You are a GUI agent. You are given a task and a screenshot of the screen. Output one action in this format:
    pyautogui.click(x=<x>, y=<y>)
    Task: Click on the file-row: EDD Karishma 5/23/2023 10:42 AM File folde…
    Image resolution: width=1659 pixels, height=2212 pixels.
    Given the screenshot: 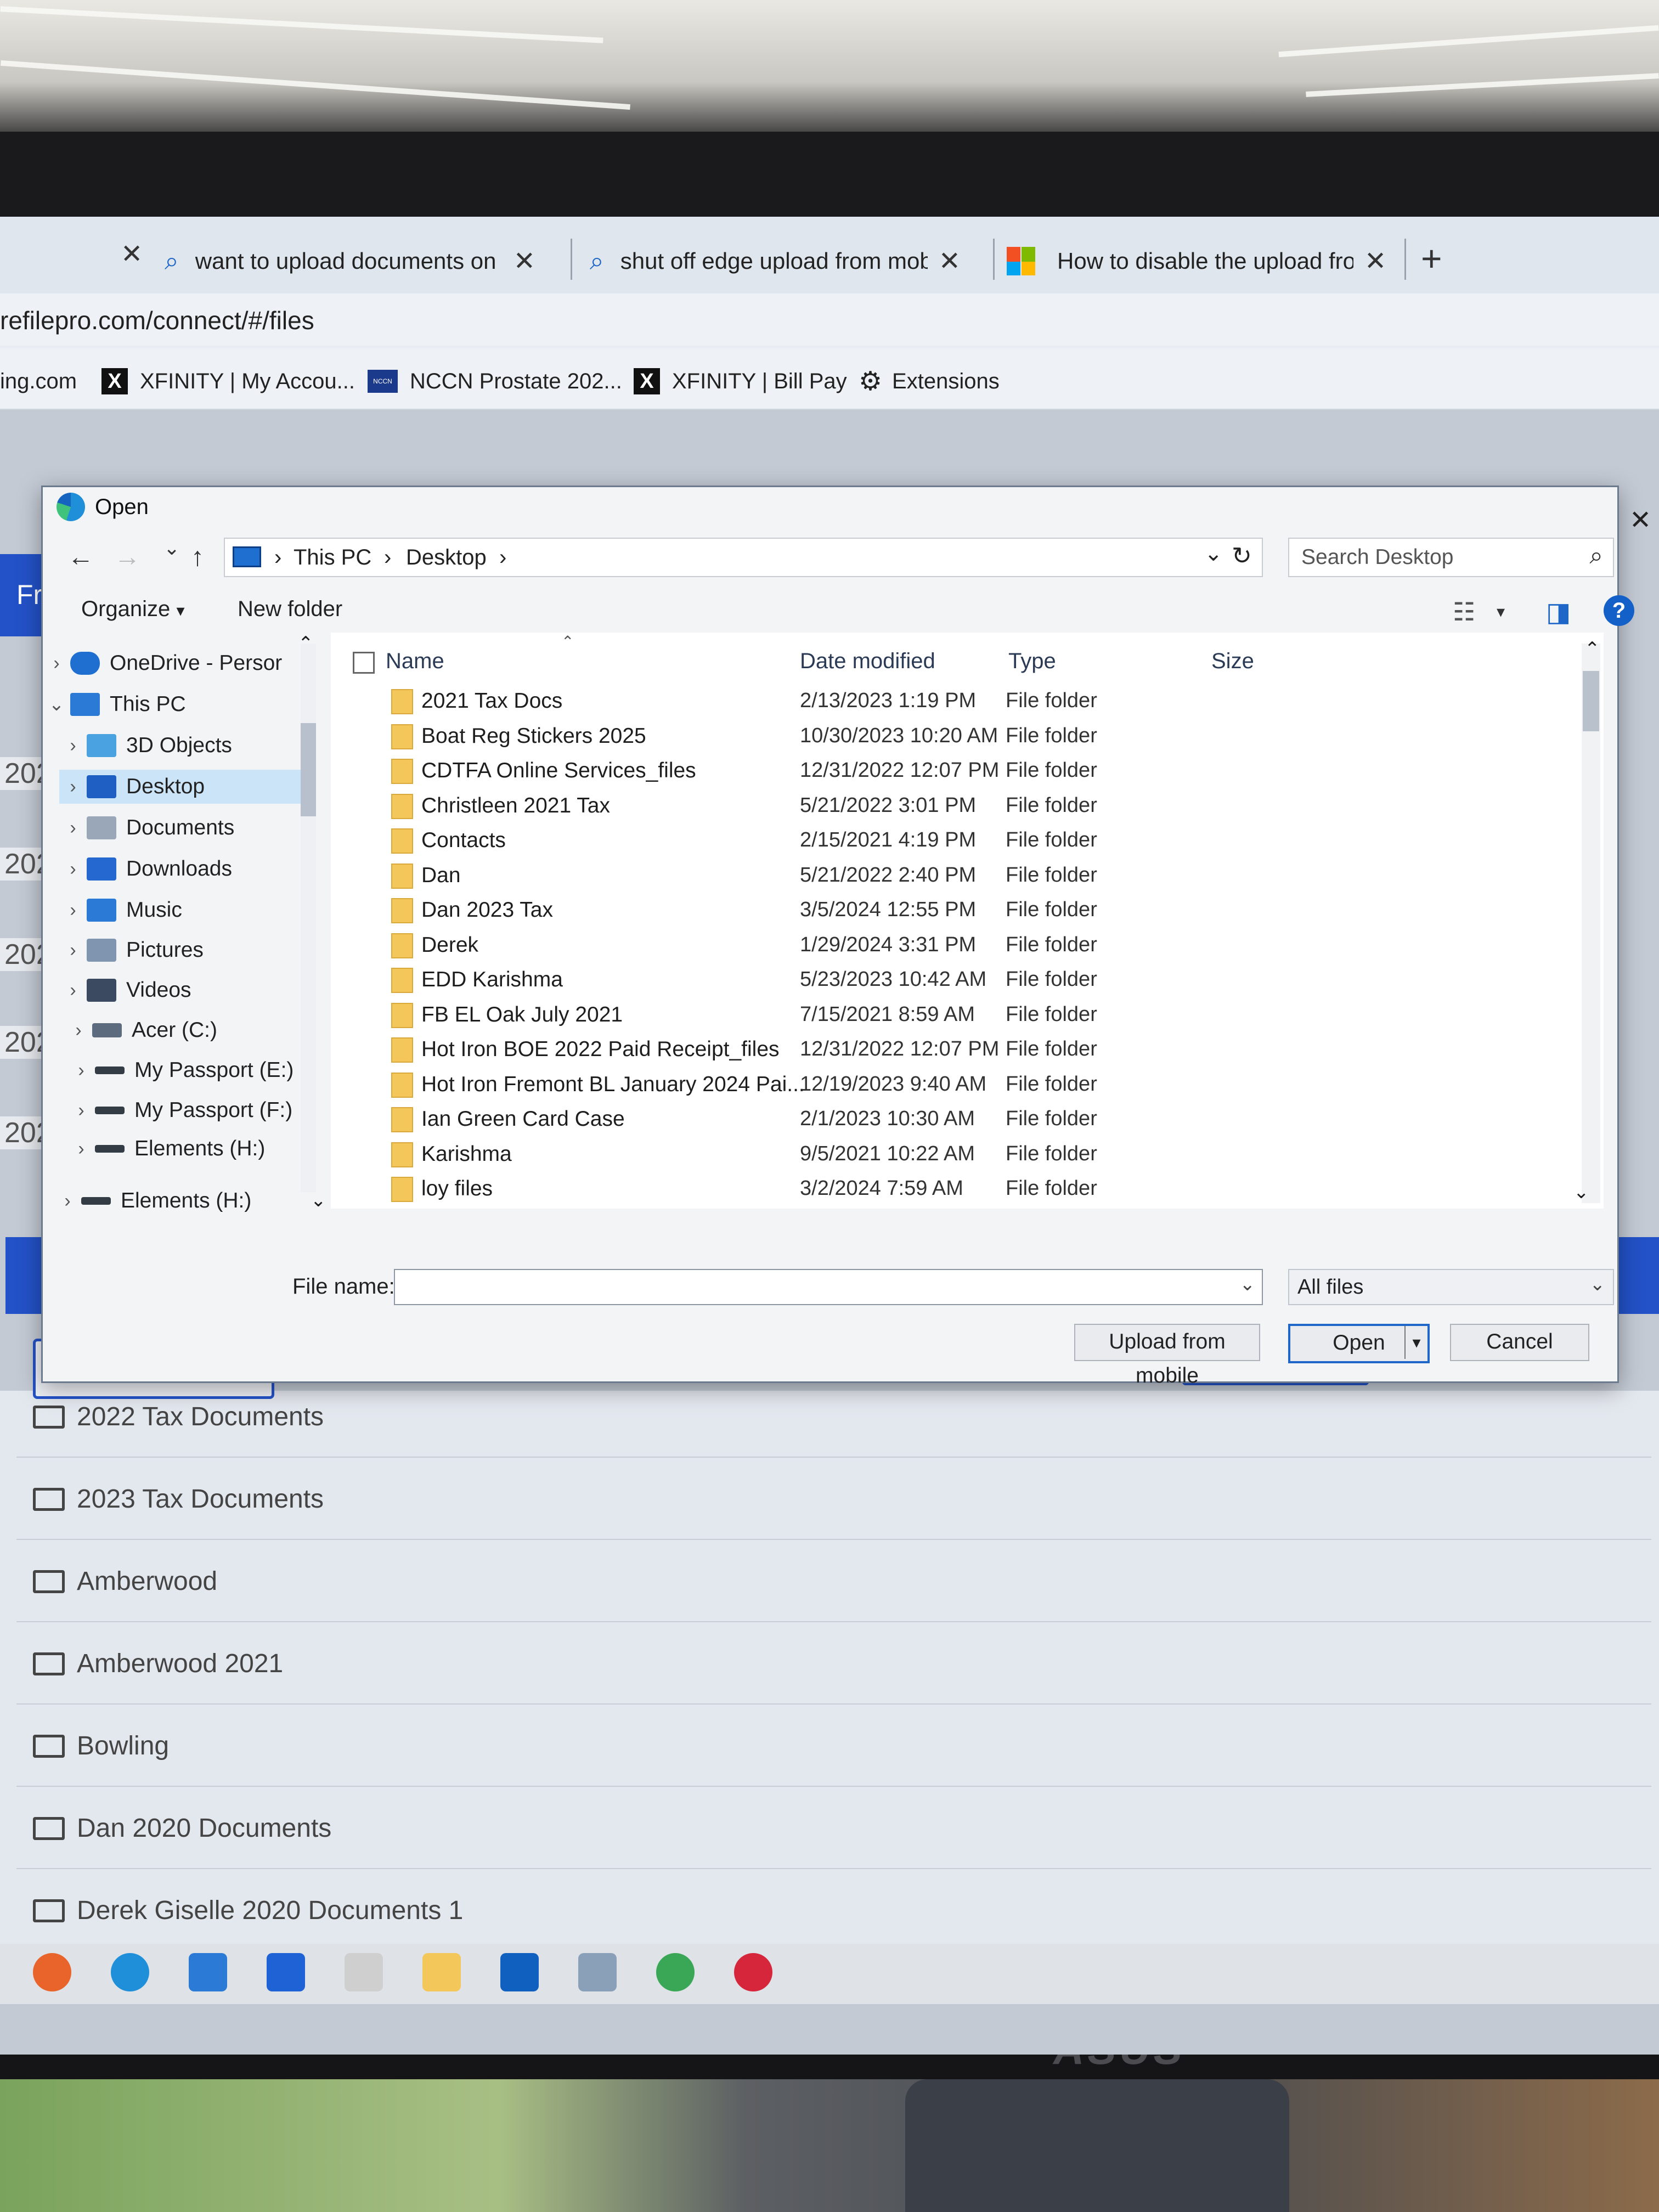 What is the action you would take?
    pyautogui.click(x=967, y=980)
    